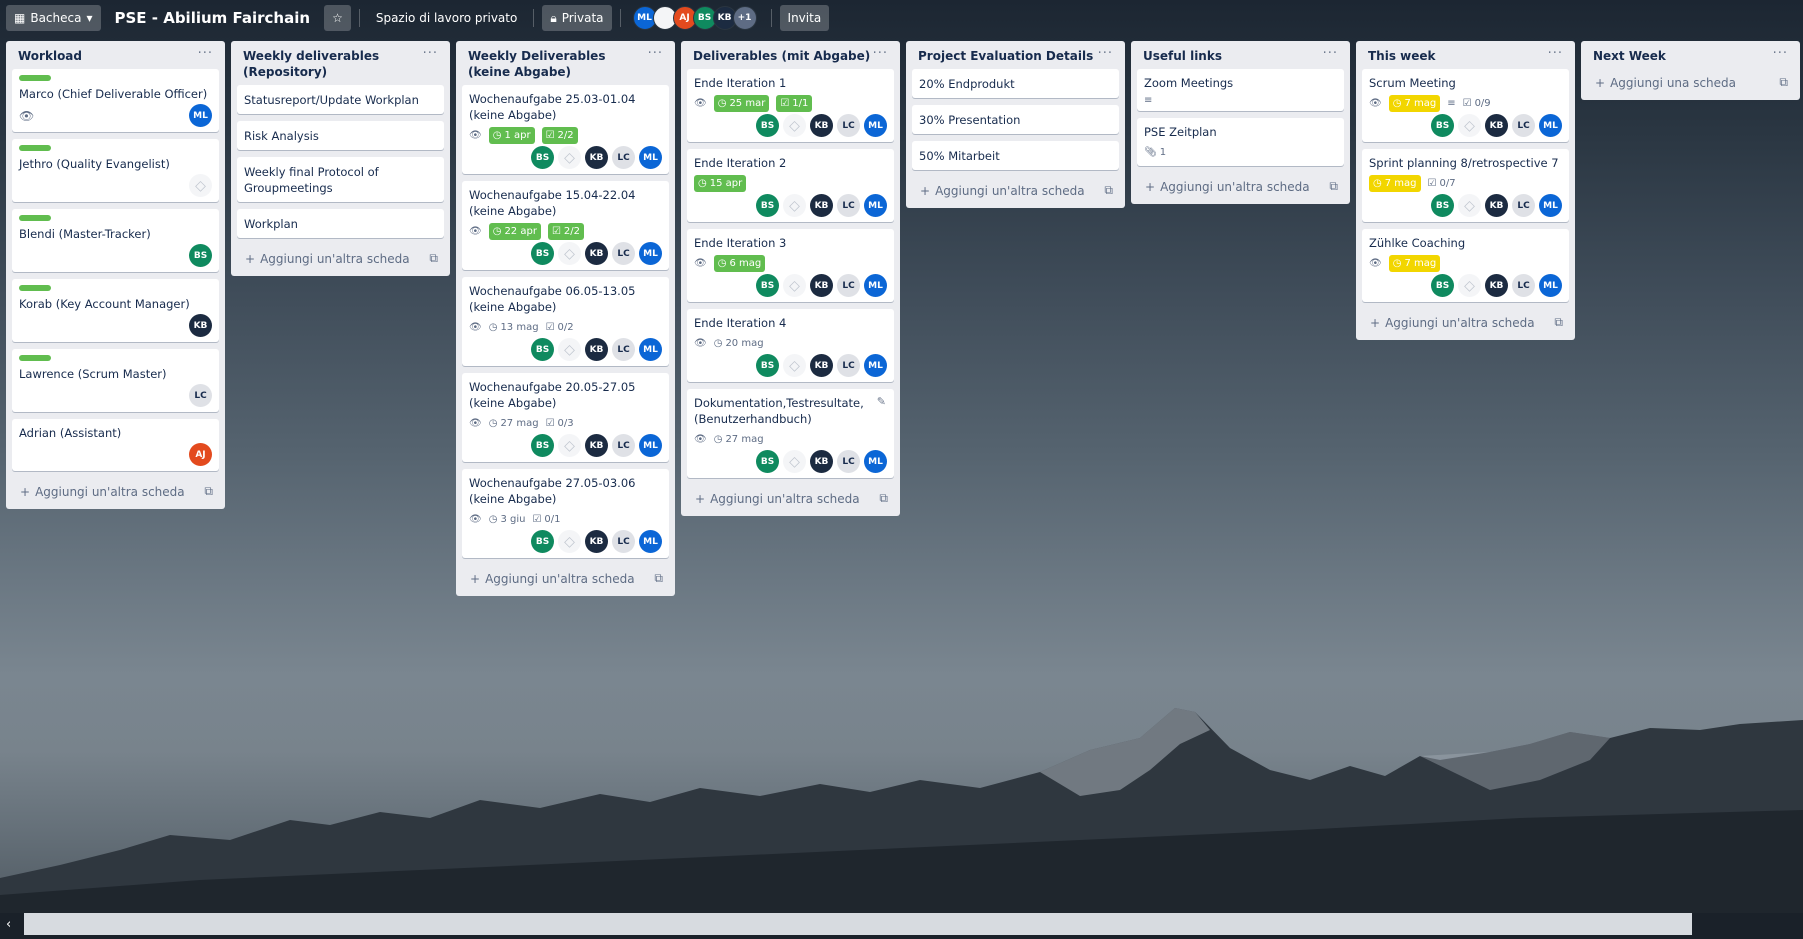 The width and height of the screenshot is (1803, 939). What do you see at coordinates (340, 179) in the screenshot?
I see `card: Weekly final Protocol of Groupmeetings` at bounding box center [340, 179].